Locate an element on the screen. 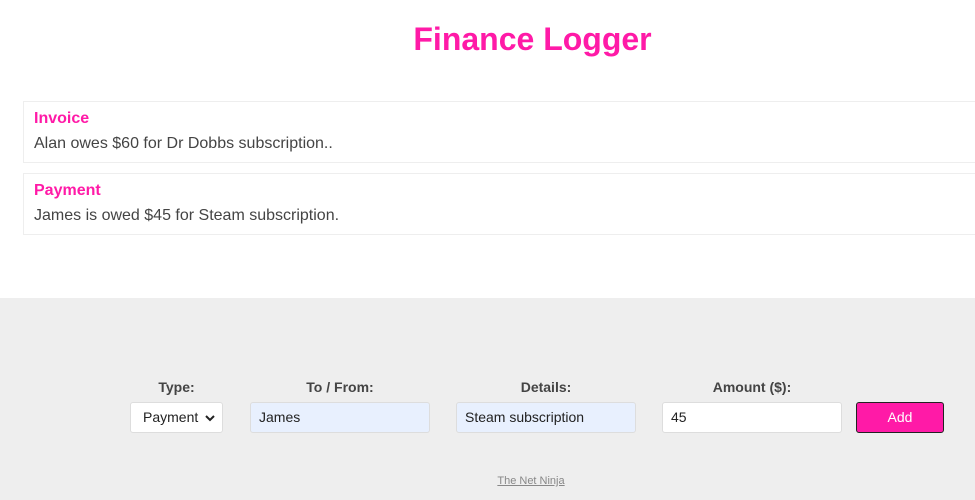 This screenshot has width=975, height=500. type-select: Payment is located at coordinates (176, 417).